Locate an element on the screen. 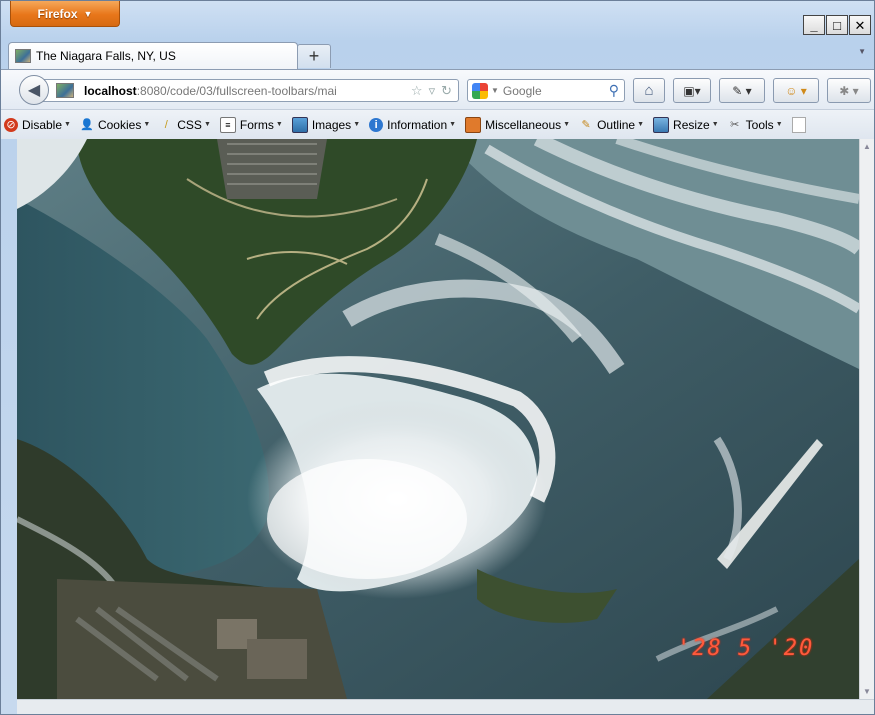  devbar-outline: ✎ Outline ▼ is located at coordinates (611, 125).